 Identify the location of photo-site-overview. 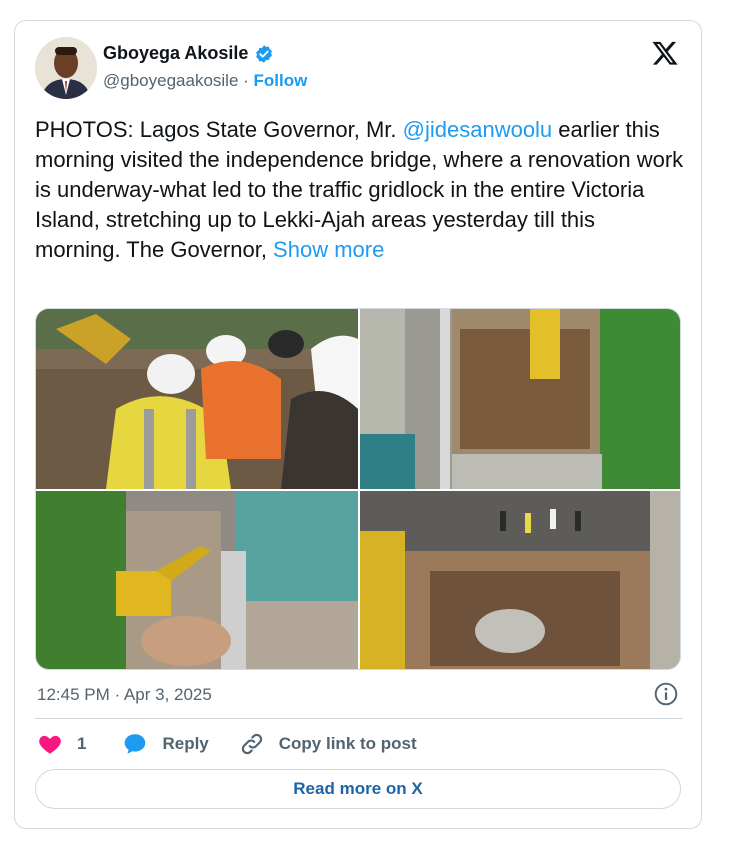
(520, 580).